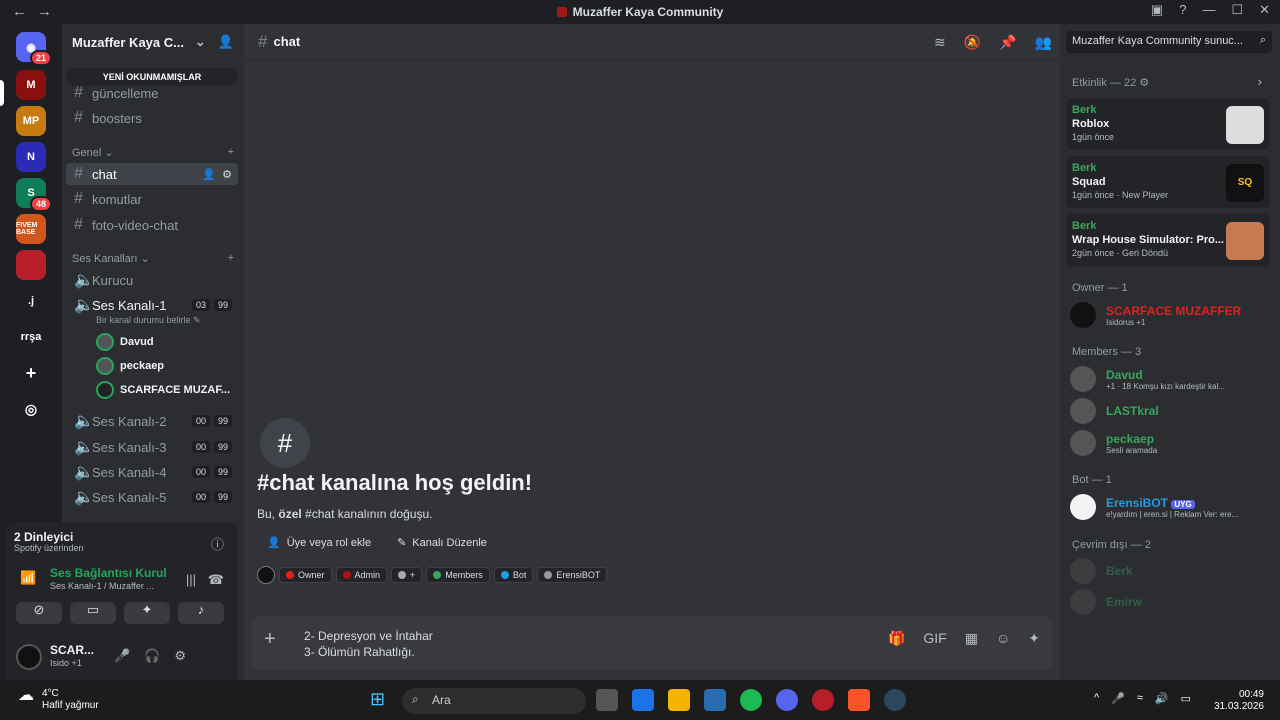 The width and height of the screenshot is (1280, 720). What do you see at coordinates (896, 638) in the screenshot?
I see `gift-icon: 🎁` at bounding box center [896, 638].